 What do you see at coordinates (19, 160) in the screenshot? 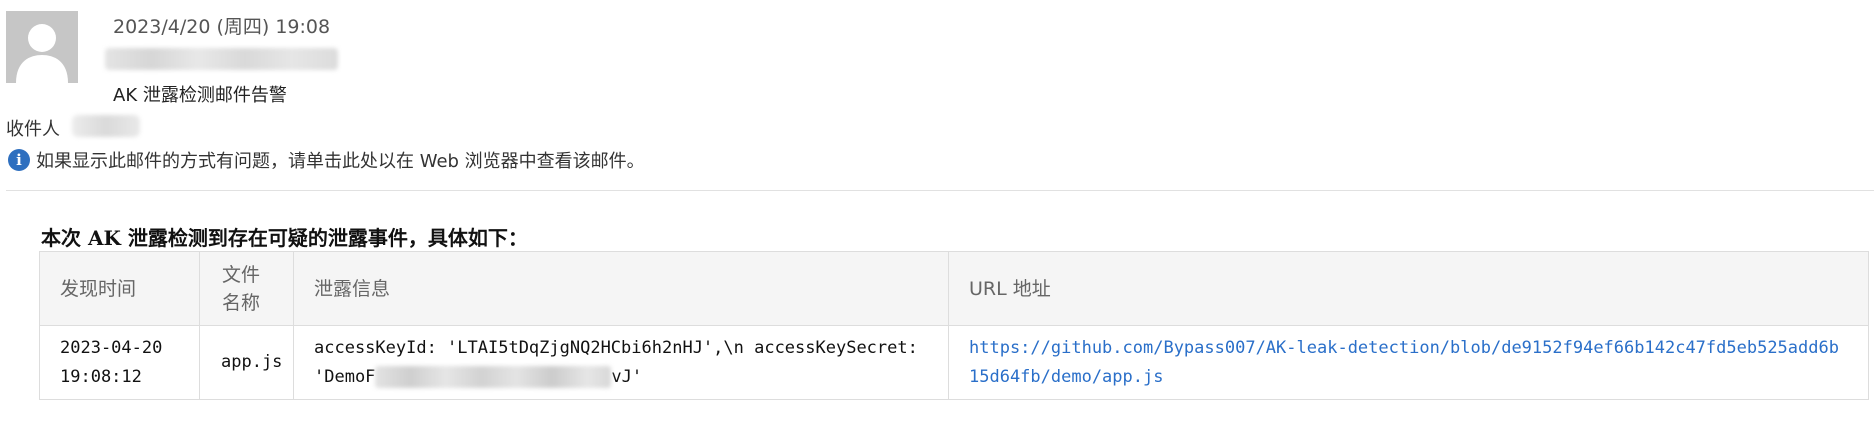
I see `info-icon: i` at bounding box center [19, 160].